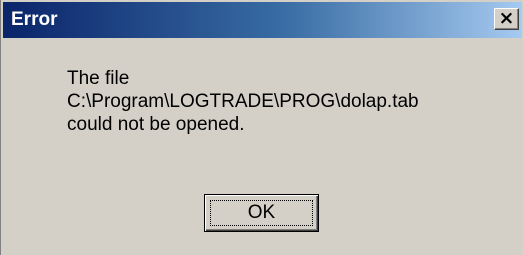  I want to click on ok-button: OK, so click(261, 213).